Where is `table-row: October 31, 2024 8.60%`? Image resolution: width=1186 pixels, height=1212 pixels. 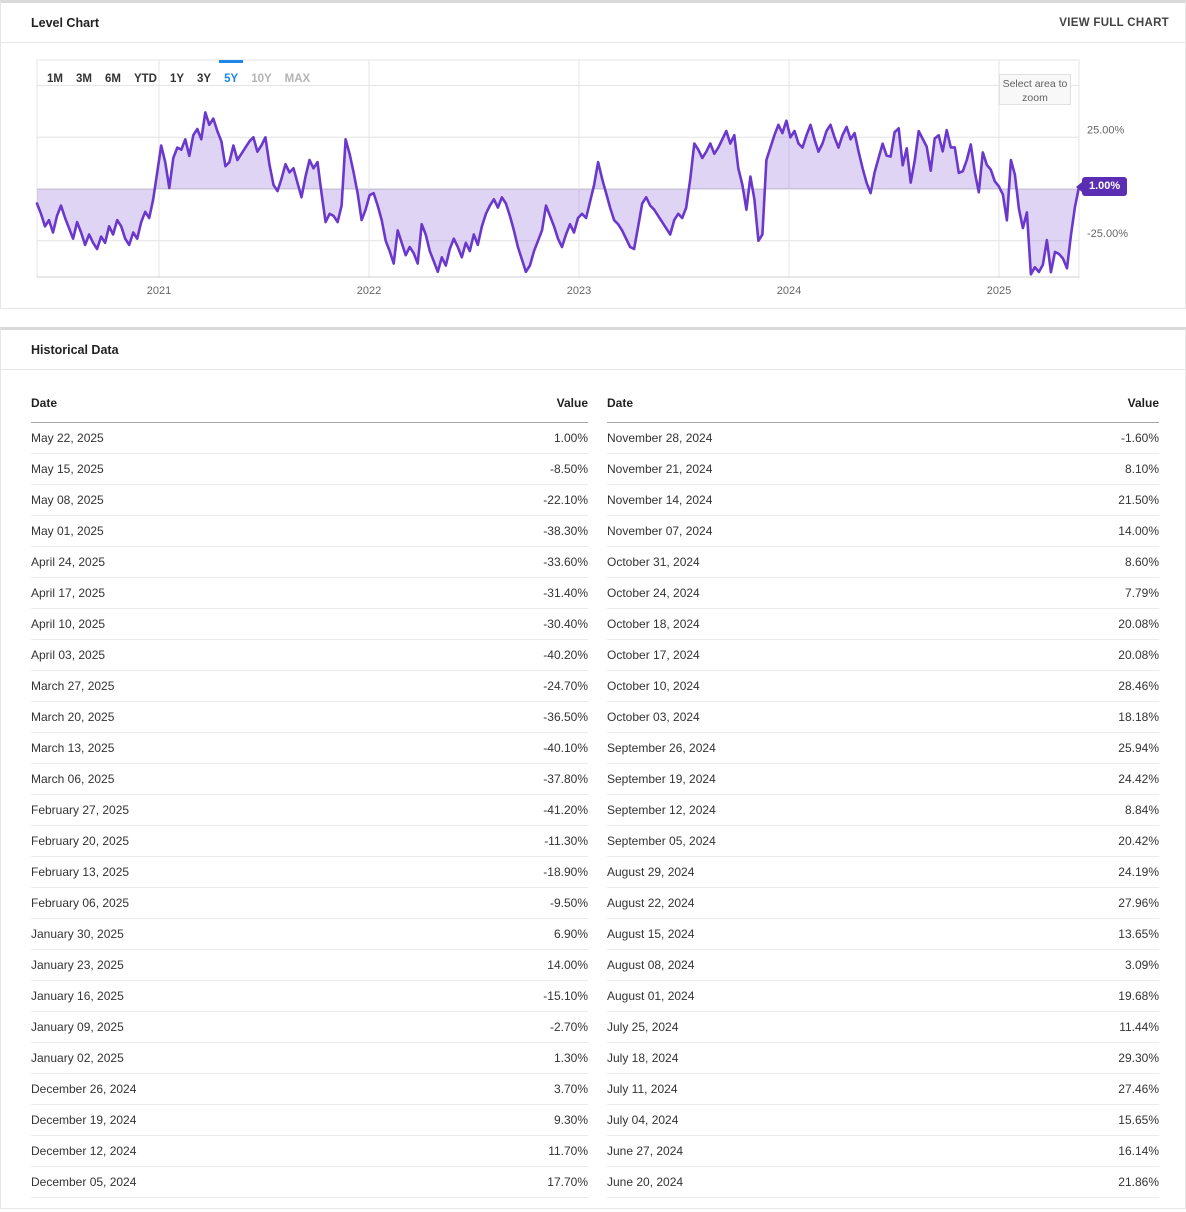 table-row: October 31, 2024 8.60% is located at coordinates (883, 562).